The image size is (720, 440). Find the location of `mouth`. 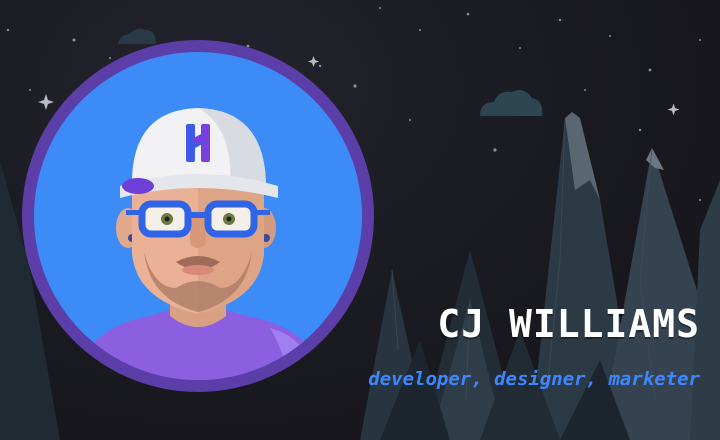

mouth is located at coordinates (198, 270).